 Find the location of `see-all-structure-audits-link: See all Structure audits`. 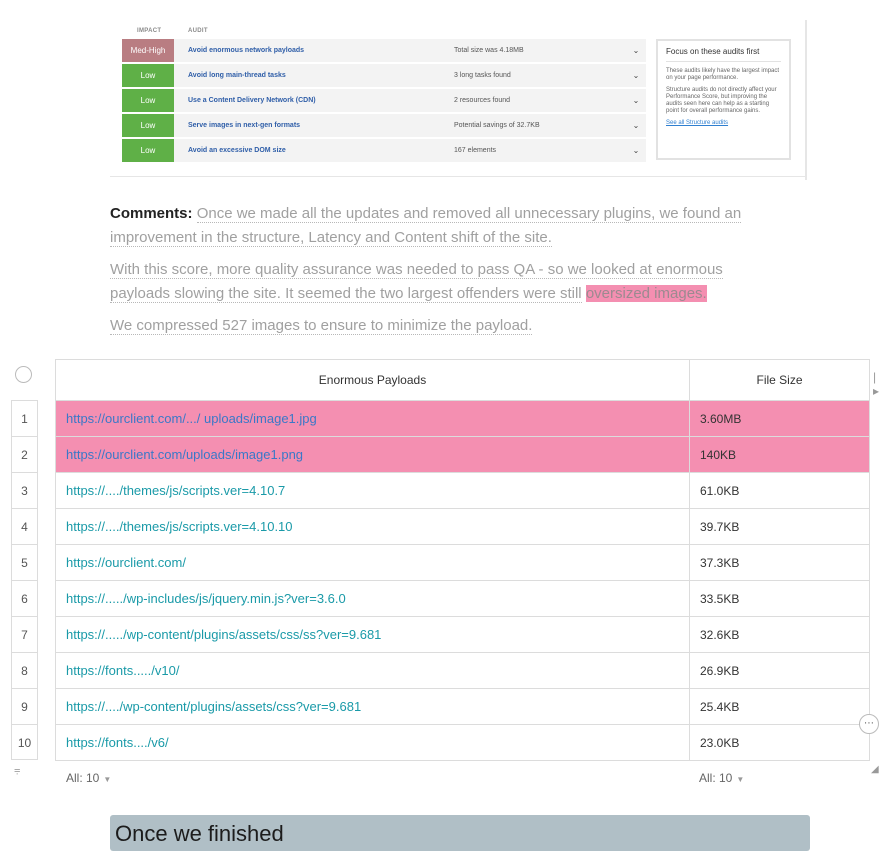

see-all-structure-audits-link: See all Structure audits is located at coordinates (723, 123).